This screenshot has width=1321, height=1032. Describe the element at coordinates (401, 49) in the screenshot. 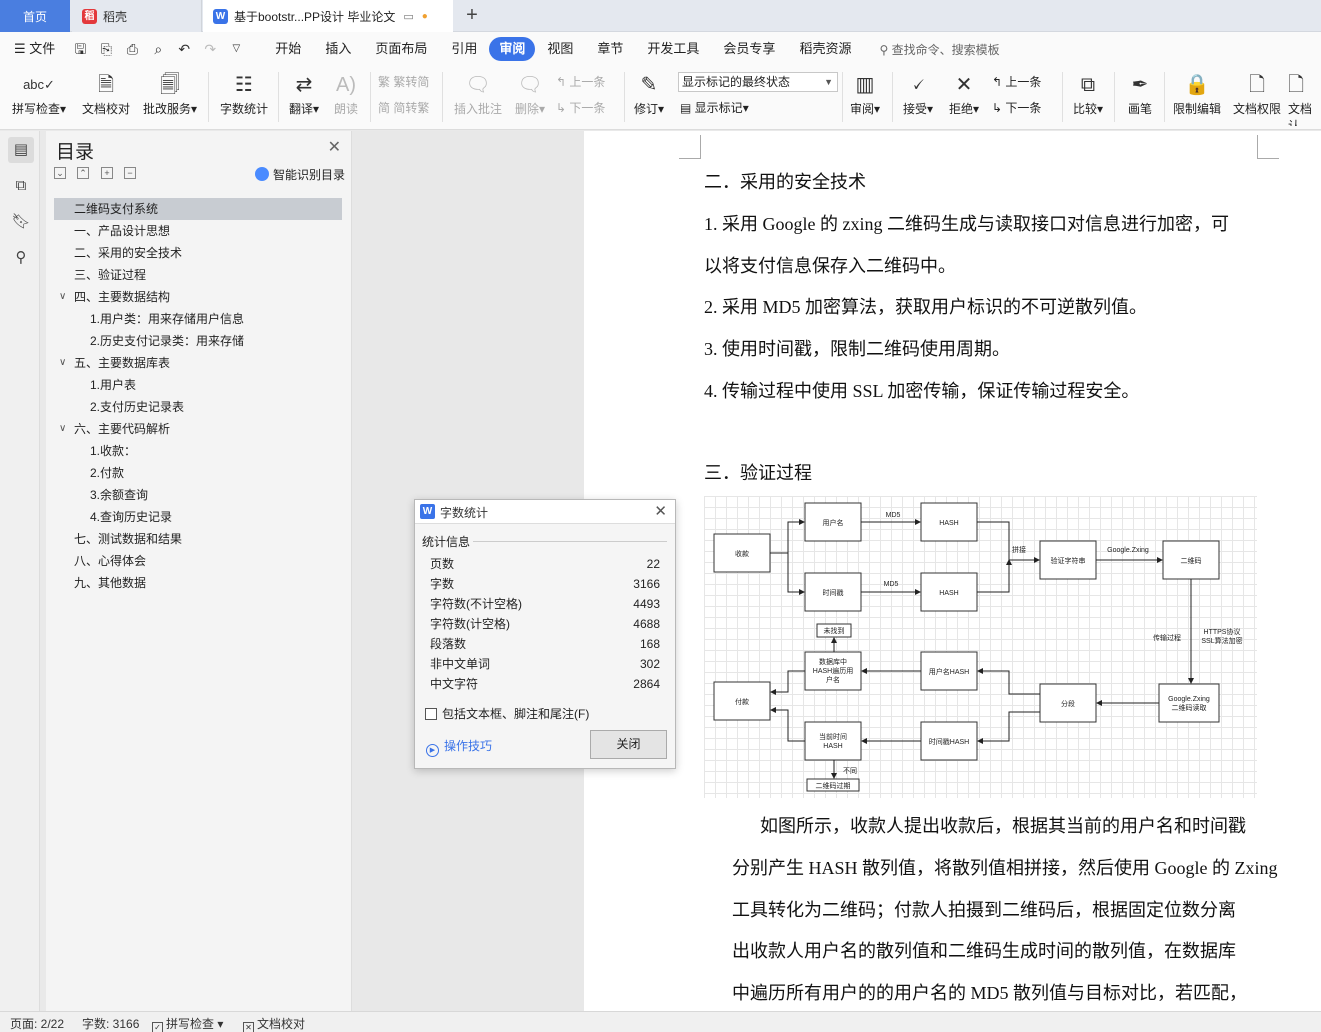

I see `menu-page-layout: 页面布局` at that location.